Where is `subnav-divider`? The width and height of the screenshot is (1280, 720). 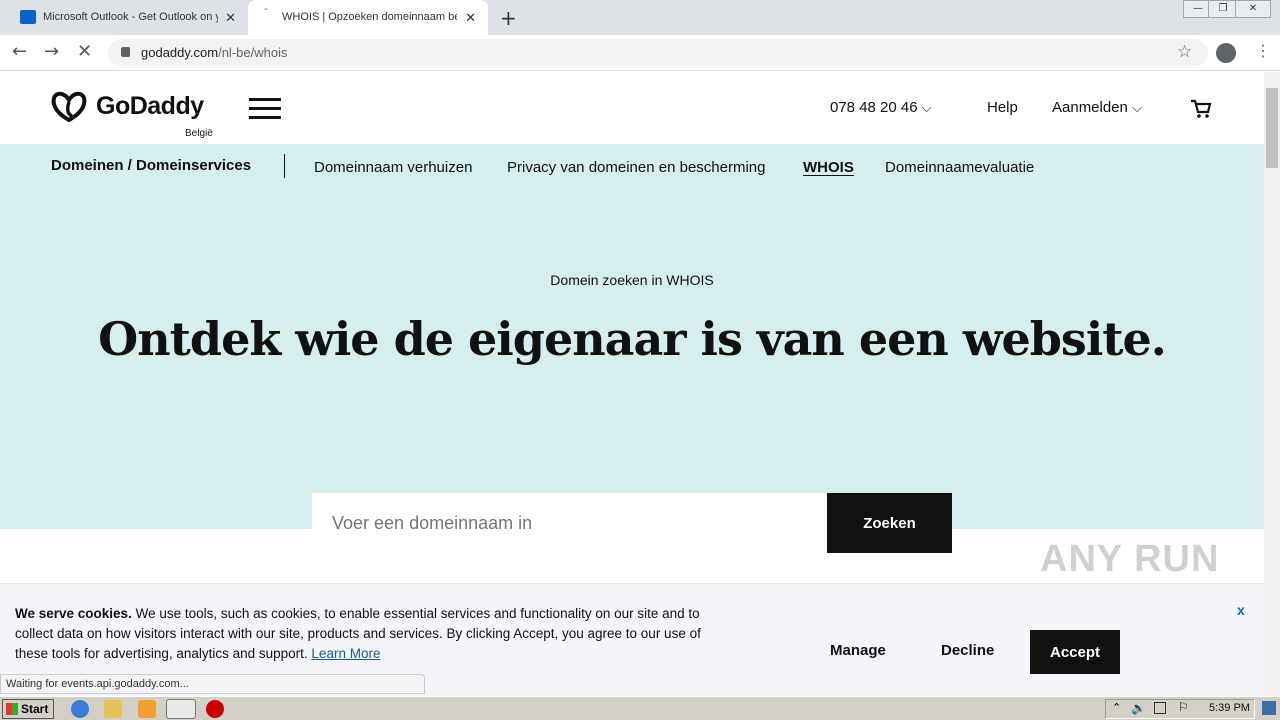
subnav-divider is located at coordinates (284, 166).